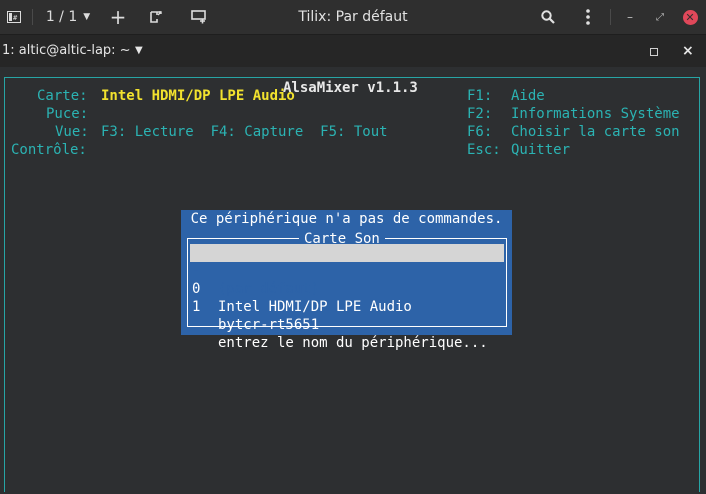 The height and width of the screenshot is (494, 706). Describe the element at coordinates (244, 132) in the screenshot. I see `vue-value: F3: Lecture F4: Capture F5: Tout` at that location.